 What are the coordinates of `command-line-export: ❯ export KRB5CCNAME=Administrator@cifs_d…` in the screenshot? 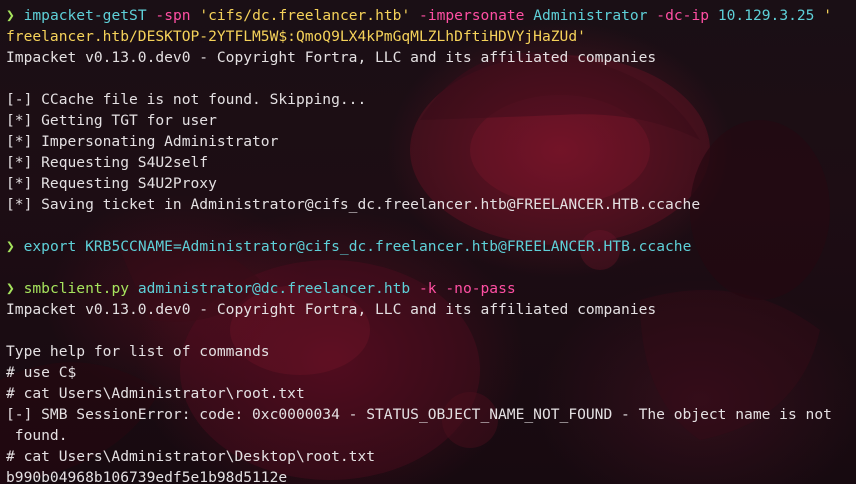 It's located at (431, 246).